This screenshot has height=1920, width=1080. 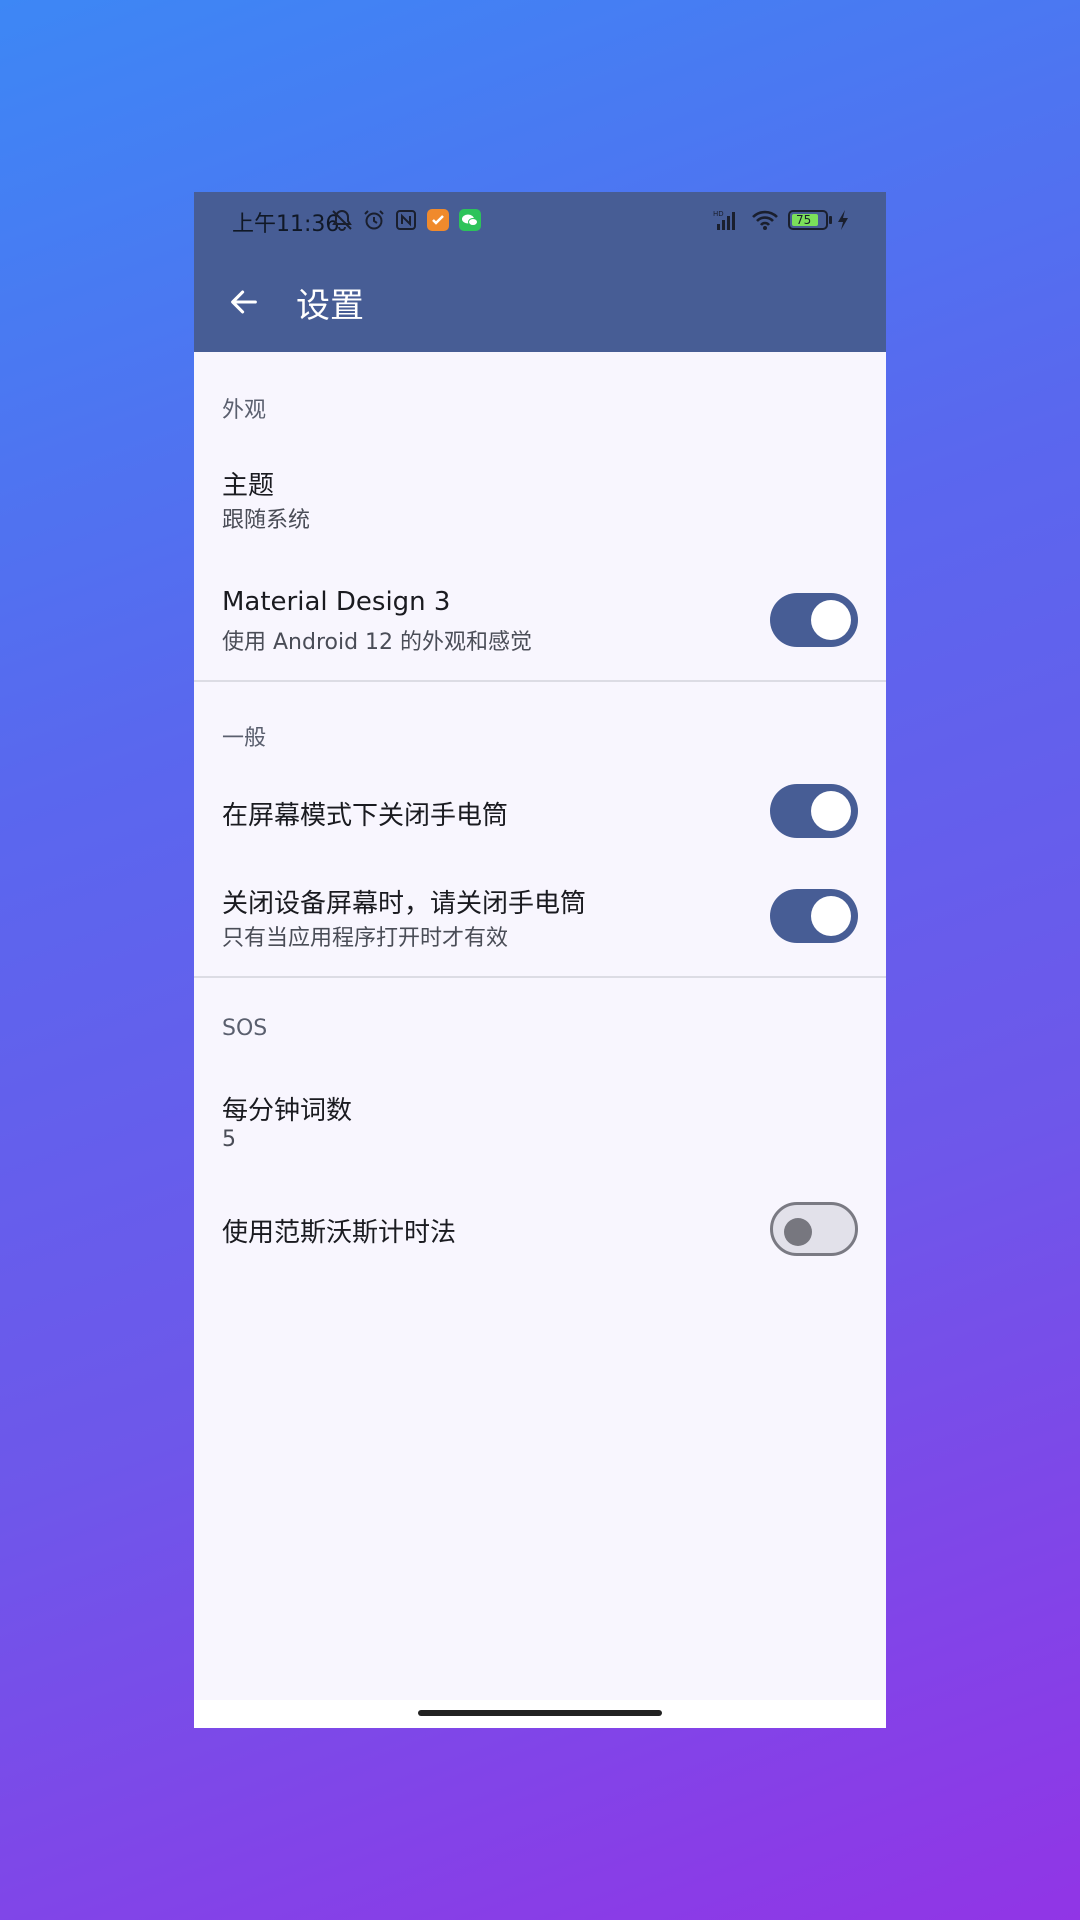 I want to click on material-design-switch, so click(x=814, y=620).